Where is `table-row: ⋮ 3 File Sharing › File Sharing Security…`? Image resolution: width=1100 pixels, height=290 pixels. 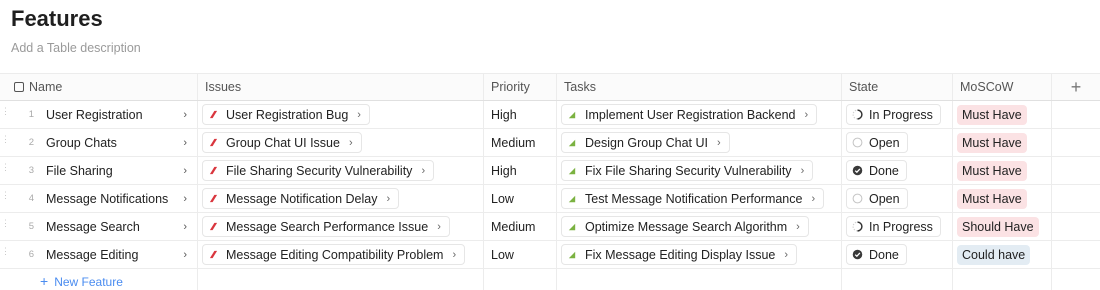
table-row: ⋮ 3 File Sharing › File Sharing Security… is located at coordinates (550, 171).